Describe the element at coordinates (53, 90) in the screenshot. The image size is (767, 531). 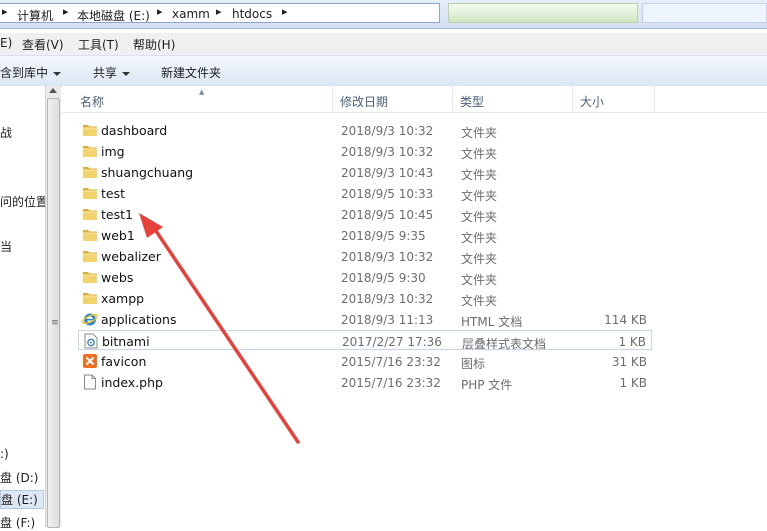
I see `scroll-up-icon` at that location.